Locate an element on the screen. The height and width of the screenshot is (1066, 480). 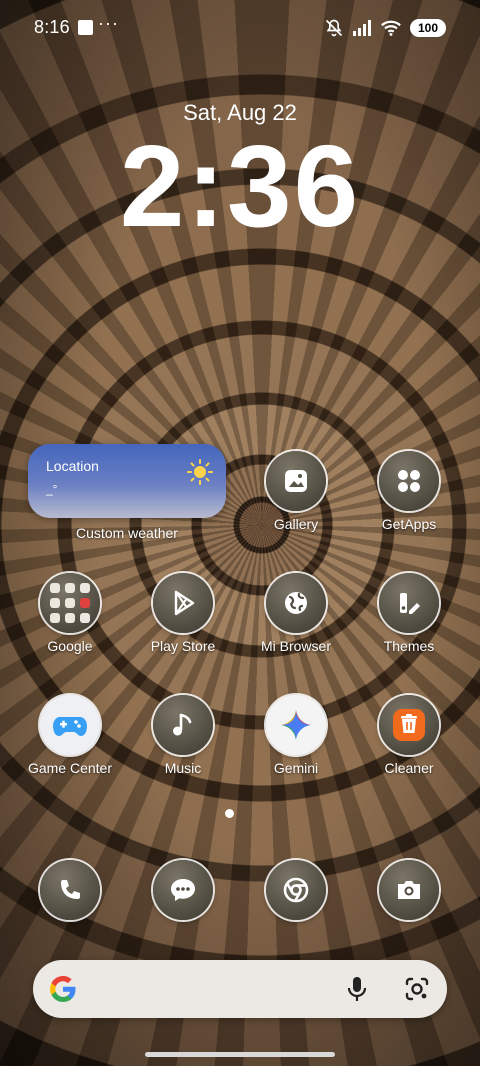
sun-icon is located at coordinates (200, 472).